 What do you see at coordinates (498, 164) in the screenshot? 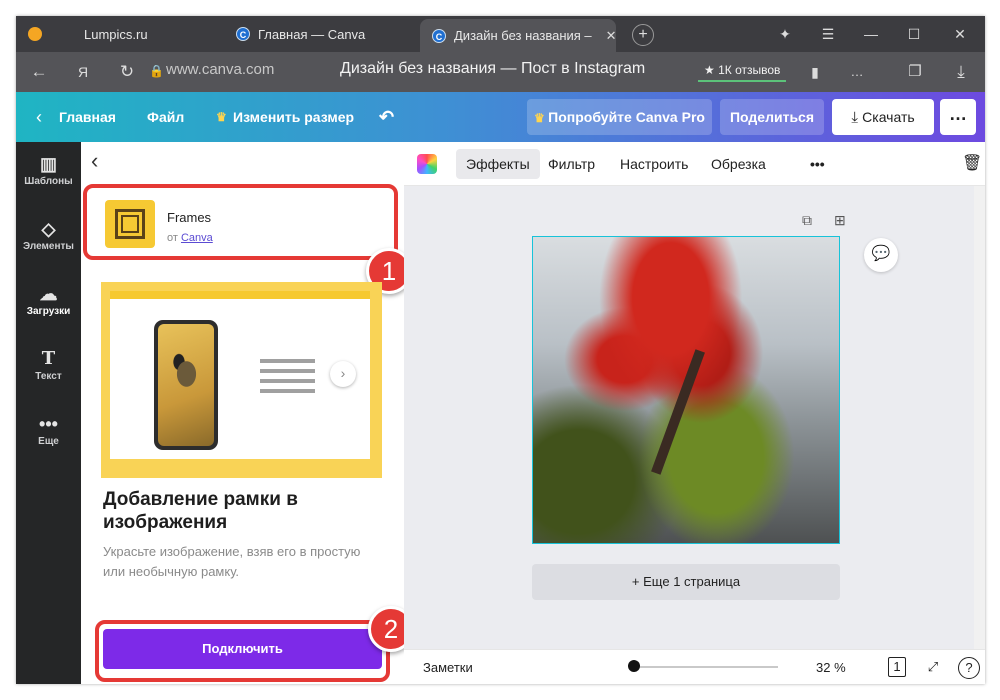
I see `tool-effects: Эффекты` at bounding box center [498, 164].